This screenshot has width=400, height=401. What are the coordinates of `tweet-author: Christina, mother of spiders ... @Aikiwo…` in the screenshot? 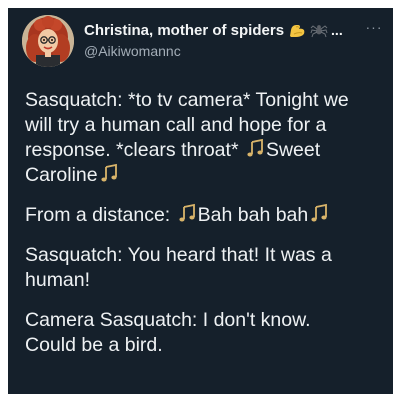 It's located at (229, 40).